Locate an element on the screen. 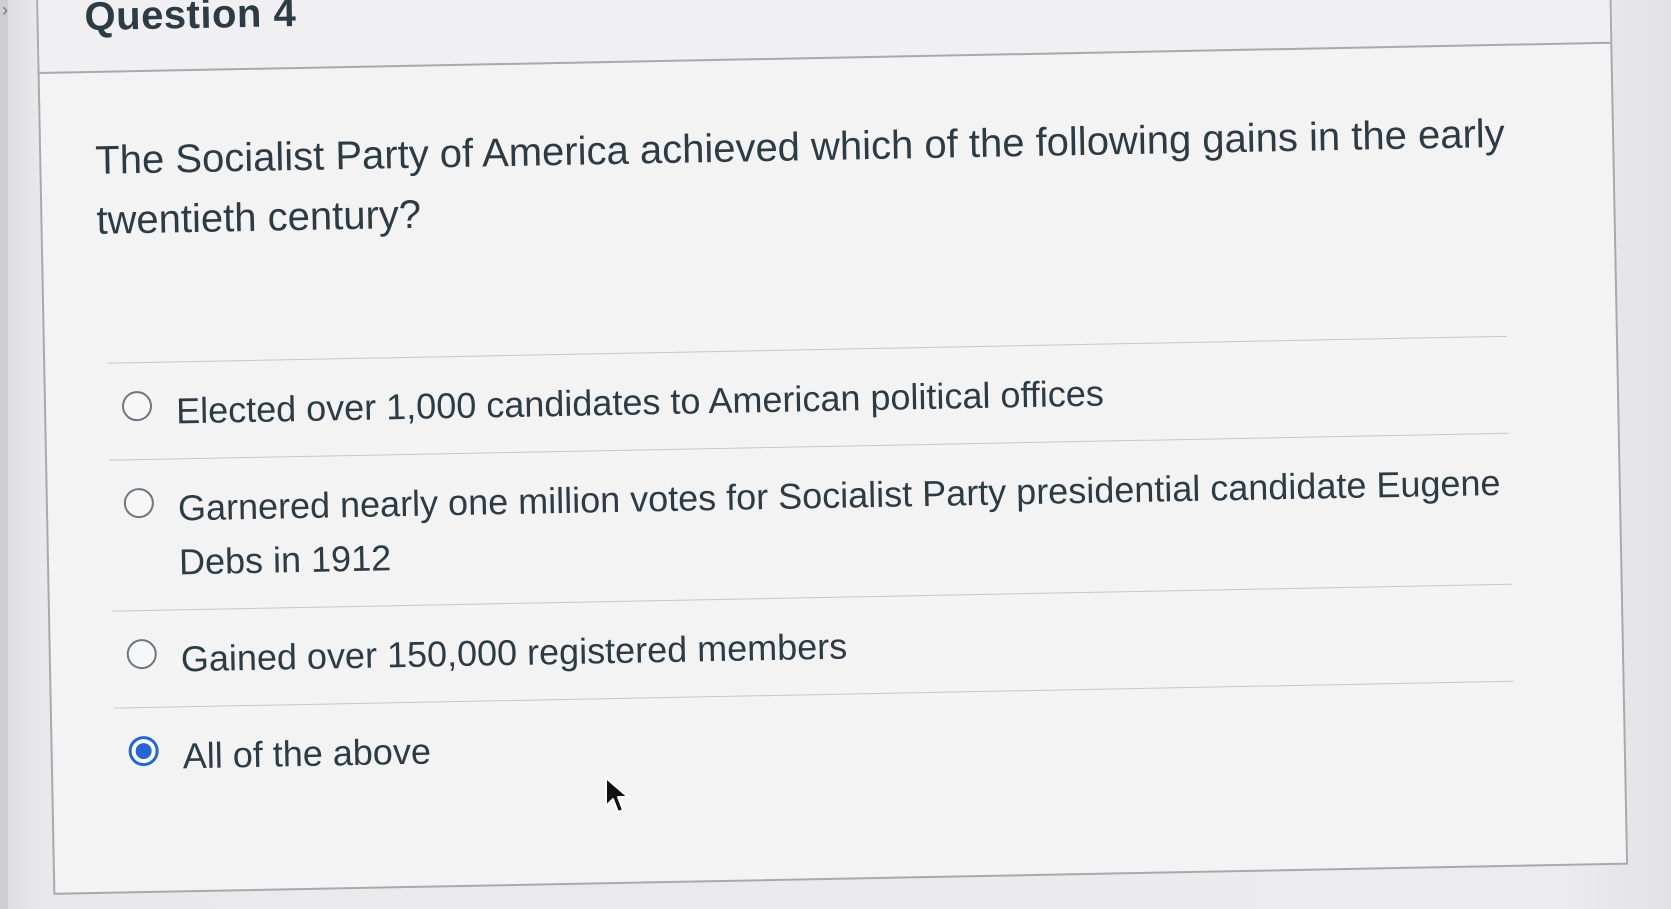  answer-label: All of the above is located at coordinates (306, 754).